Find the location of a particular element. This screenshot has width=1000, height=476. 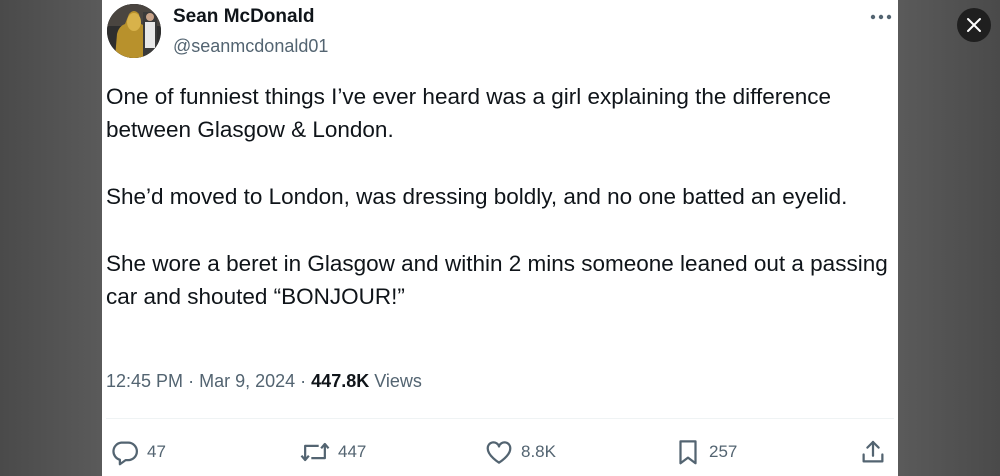

like-count: 8.8K is located at coordinates (538, 451).